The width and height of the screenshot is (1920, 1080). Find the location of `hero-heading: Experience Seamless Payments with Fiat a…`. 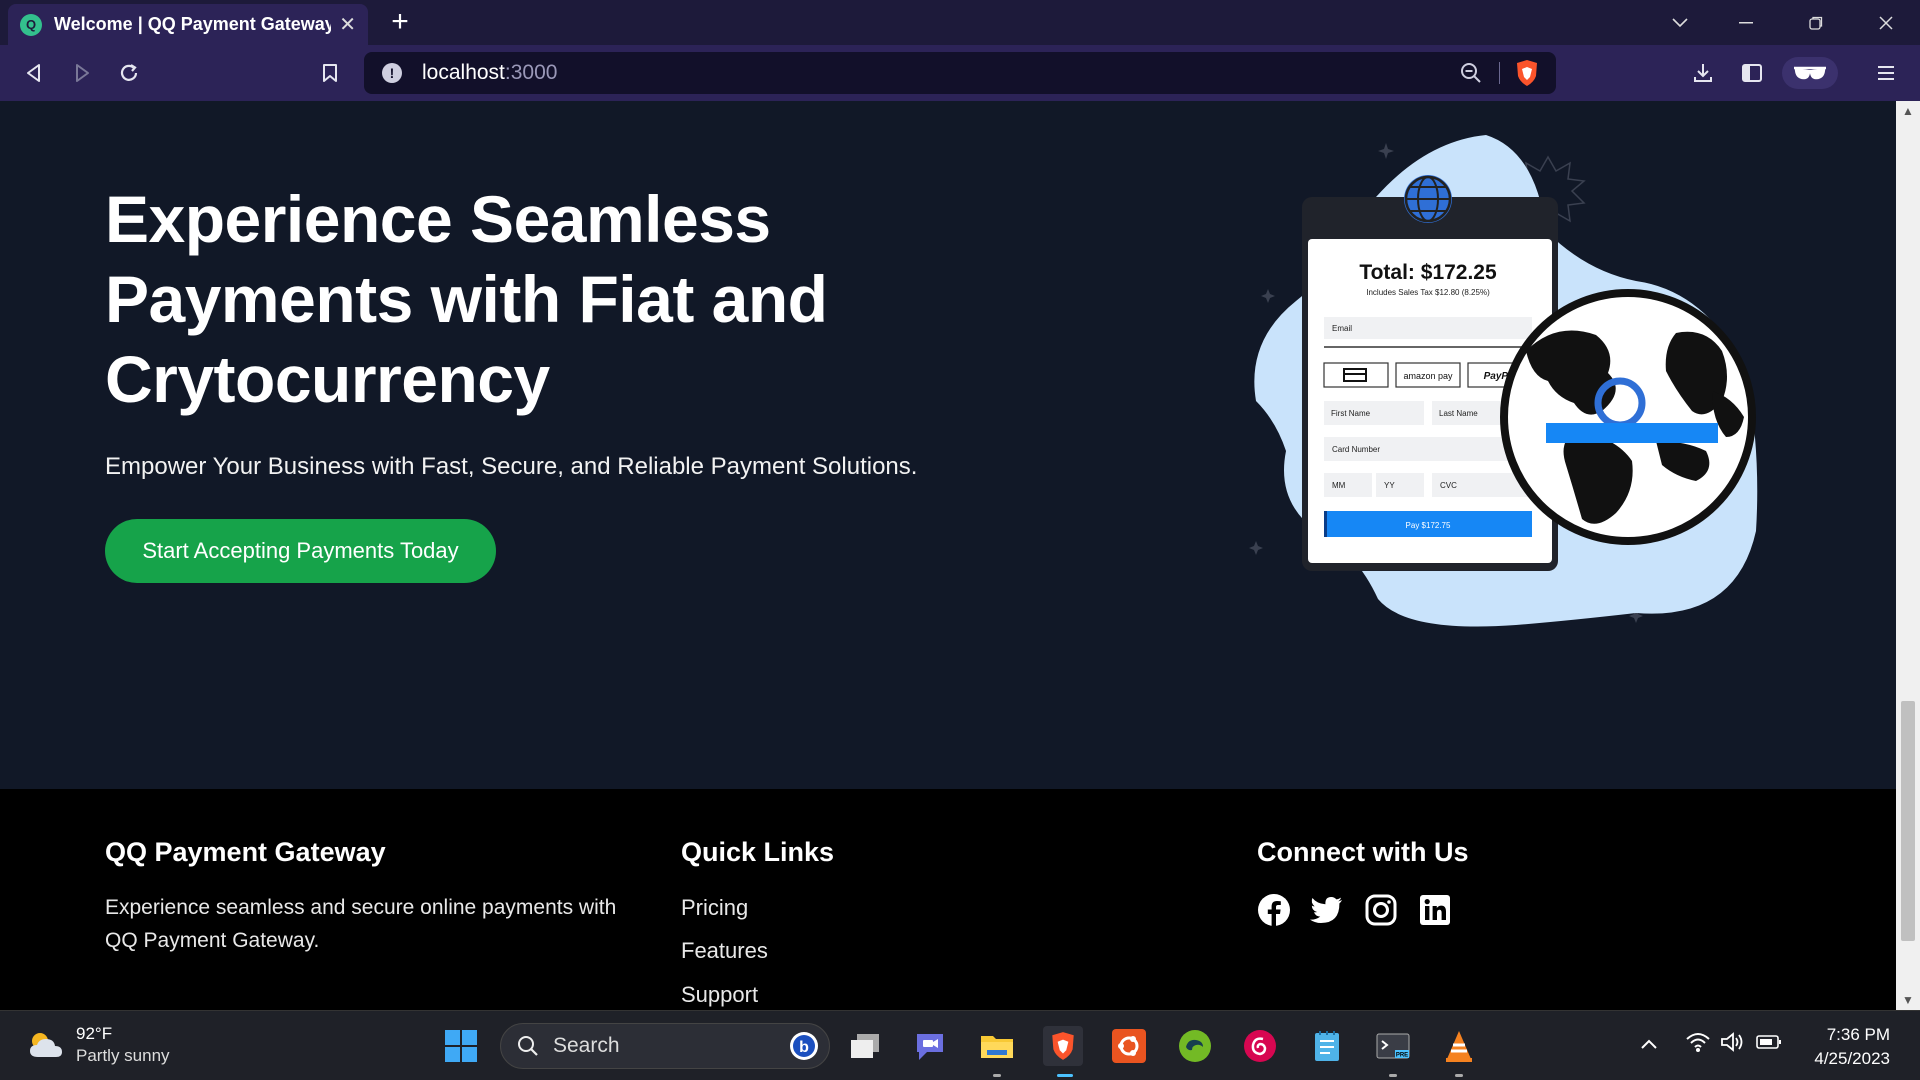

hero-heading: Experience Seamless Payments with Fiat a… is located at coordinates (466, 299).